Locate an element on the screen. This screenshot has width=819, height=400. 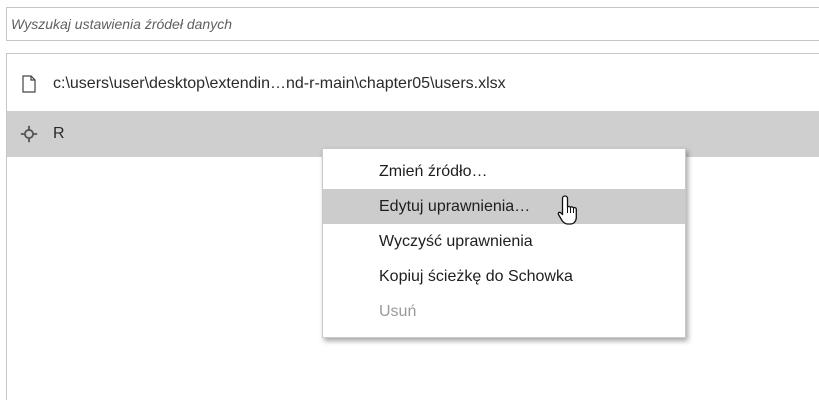
search-input is located at coordinates (413, 24).